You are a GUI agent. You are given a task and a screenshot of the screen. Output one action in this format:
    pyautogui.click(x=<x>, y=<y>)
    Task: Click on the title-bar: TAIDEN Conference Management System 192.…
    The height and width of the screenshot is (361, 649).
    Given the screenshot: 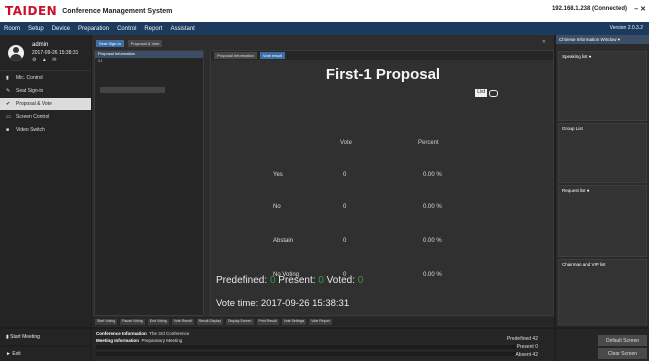 What is the action you would take?
    pyautogui.click(x=324, y=11)
    